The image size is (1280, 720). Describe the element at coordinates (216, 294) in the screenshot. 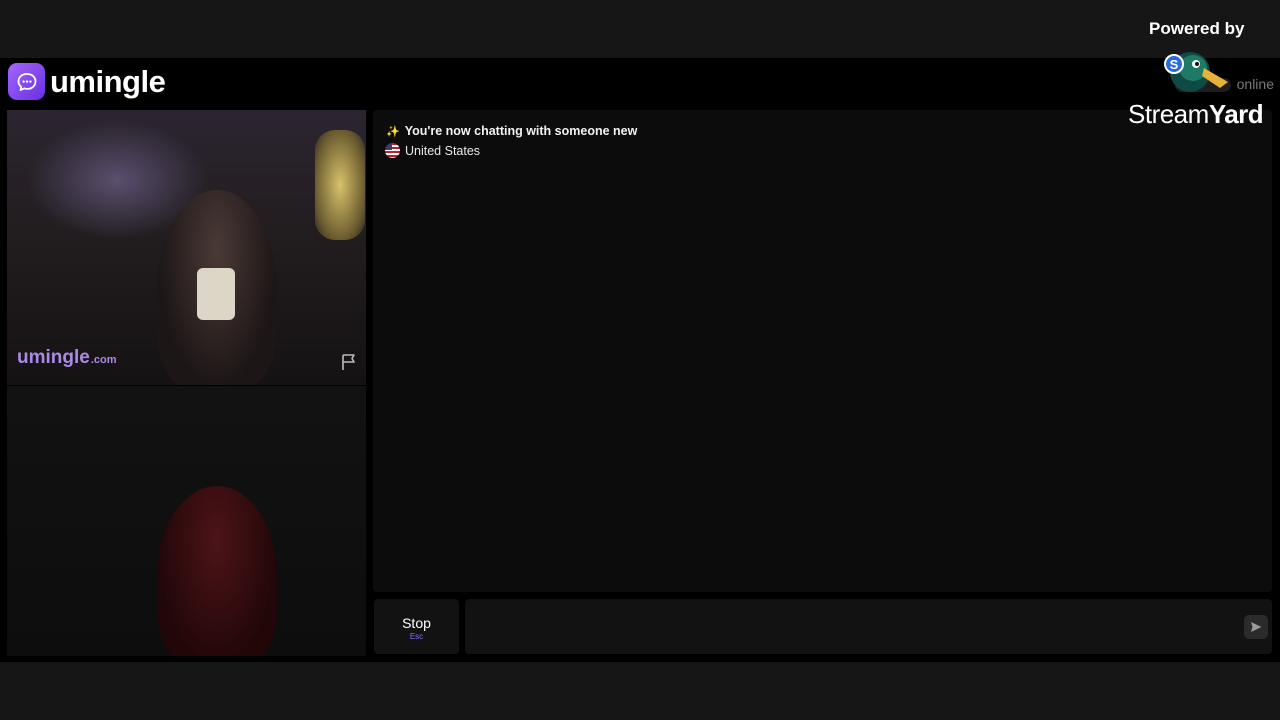

I see `phone-shape` at that location.